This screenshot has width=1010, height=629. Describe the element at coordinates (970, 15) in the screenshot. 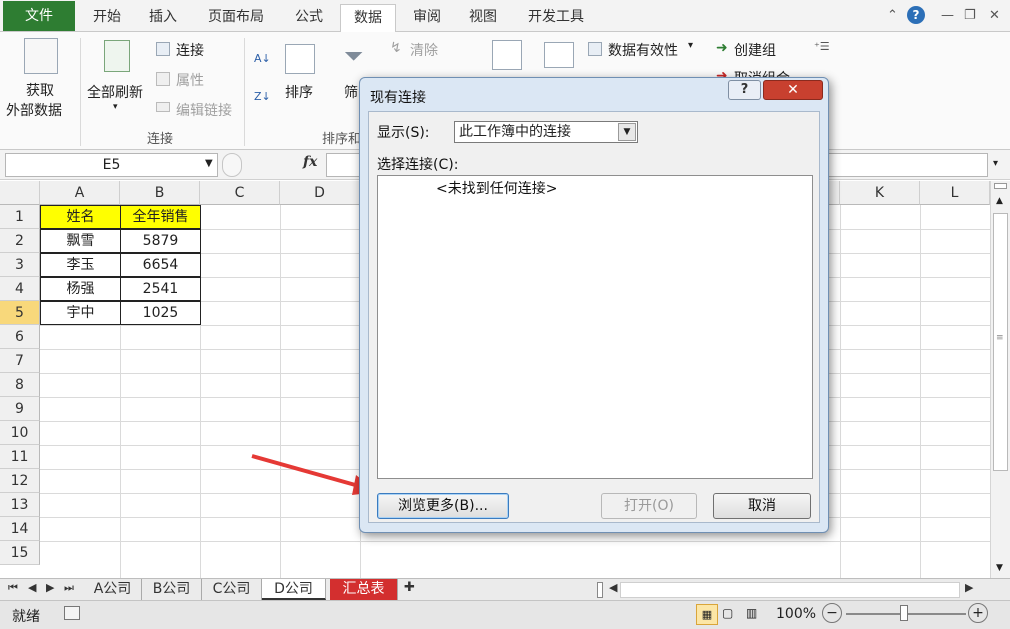

I see `restore-icon: ❐` at that location.